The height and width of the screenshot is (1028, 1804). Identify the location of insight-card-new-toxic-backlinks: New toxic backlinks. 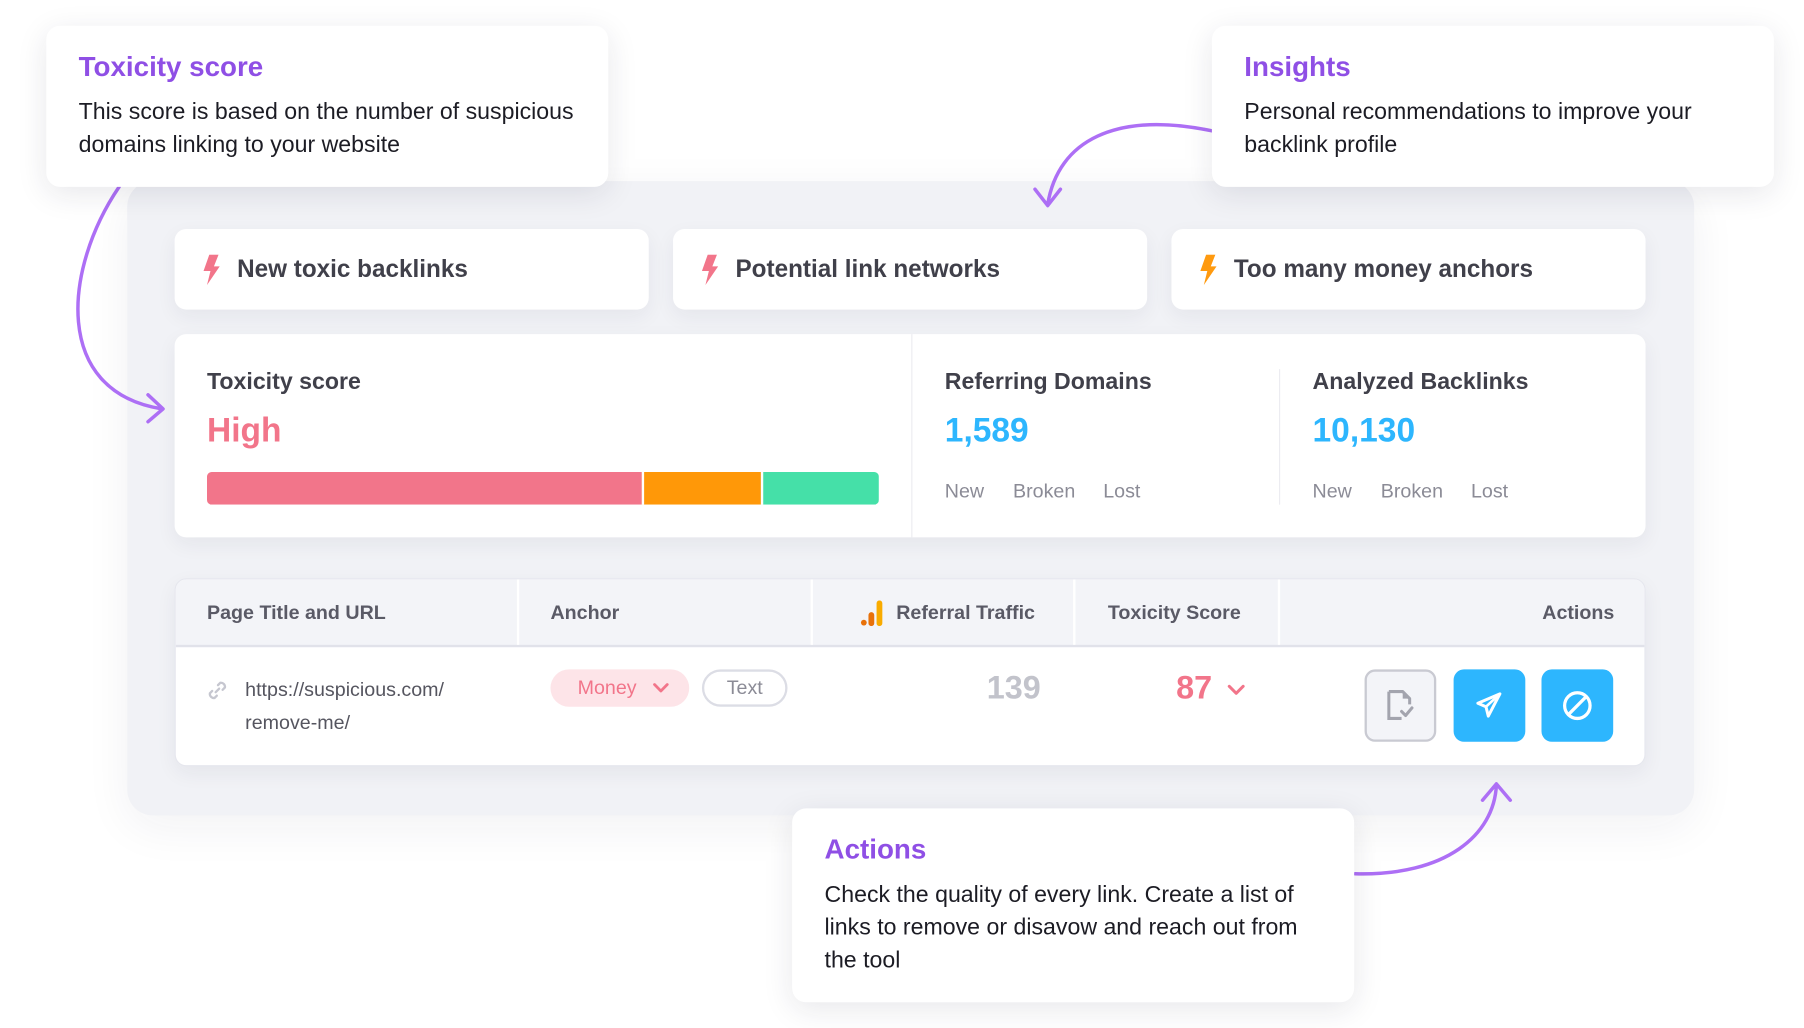
(411, 269).